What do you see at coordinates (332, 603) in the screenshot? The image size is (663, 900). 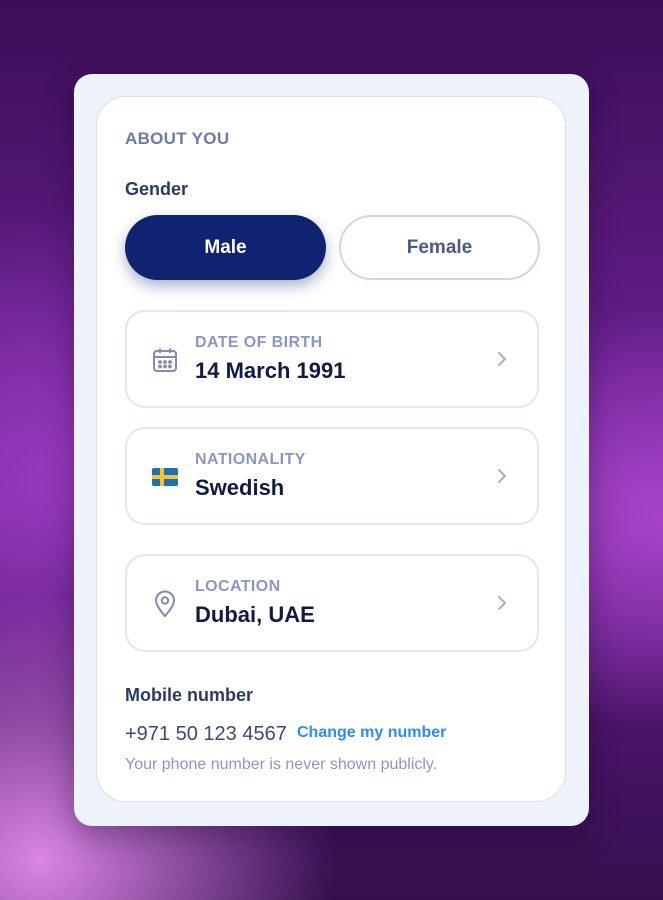 I see `location-field: LOCATION Dubai, UAE` at bounding box center [332, 603].